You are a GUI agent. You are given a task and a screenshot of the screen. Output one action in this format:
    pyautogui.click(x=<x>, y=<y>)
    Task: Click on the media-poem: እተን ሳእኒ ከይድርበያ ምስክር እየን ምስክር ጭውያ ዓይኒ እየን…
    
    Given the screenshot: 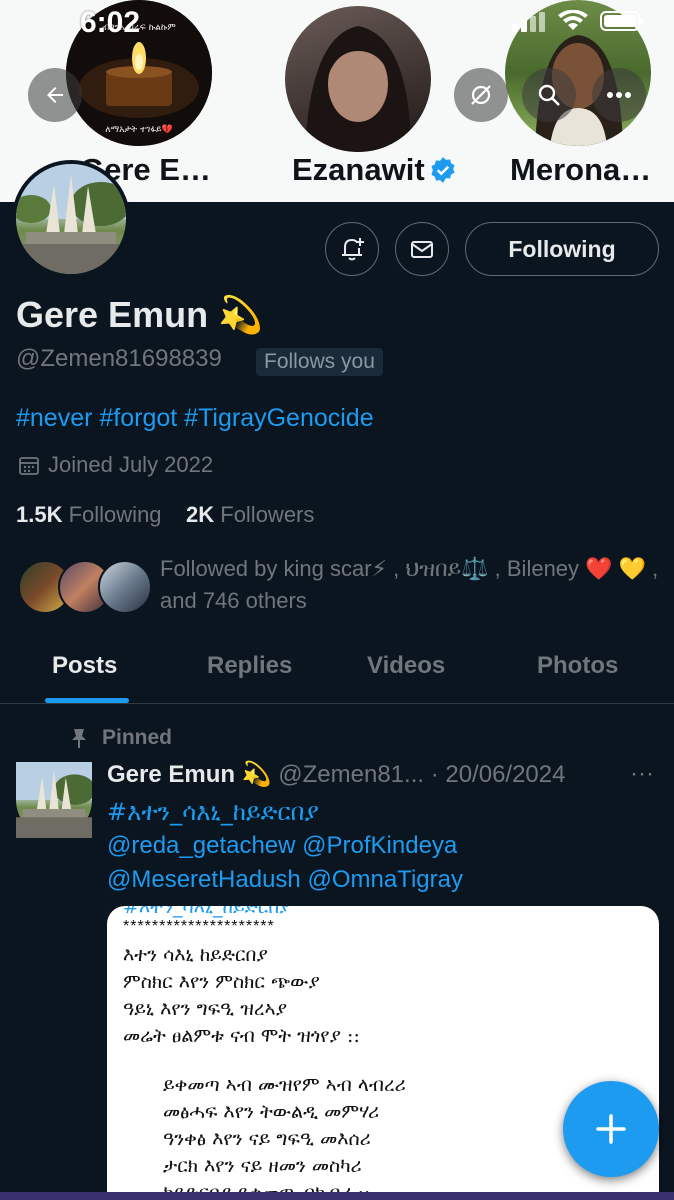 What is the action you would take?
    pyautogui.click(x=264, y=1071)
    